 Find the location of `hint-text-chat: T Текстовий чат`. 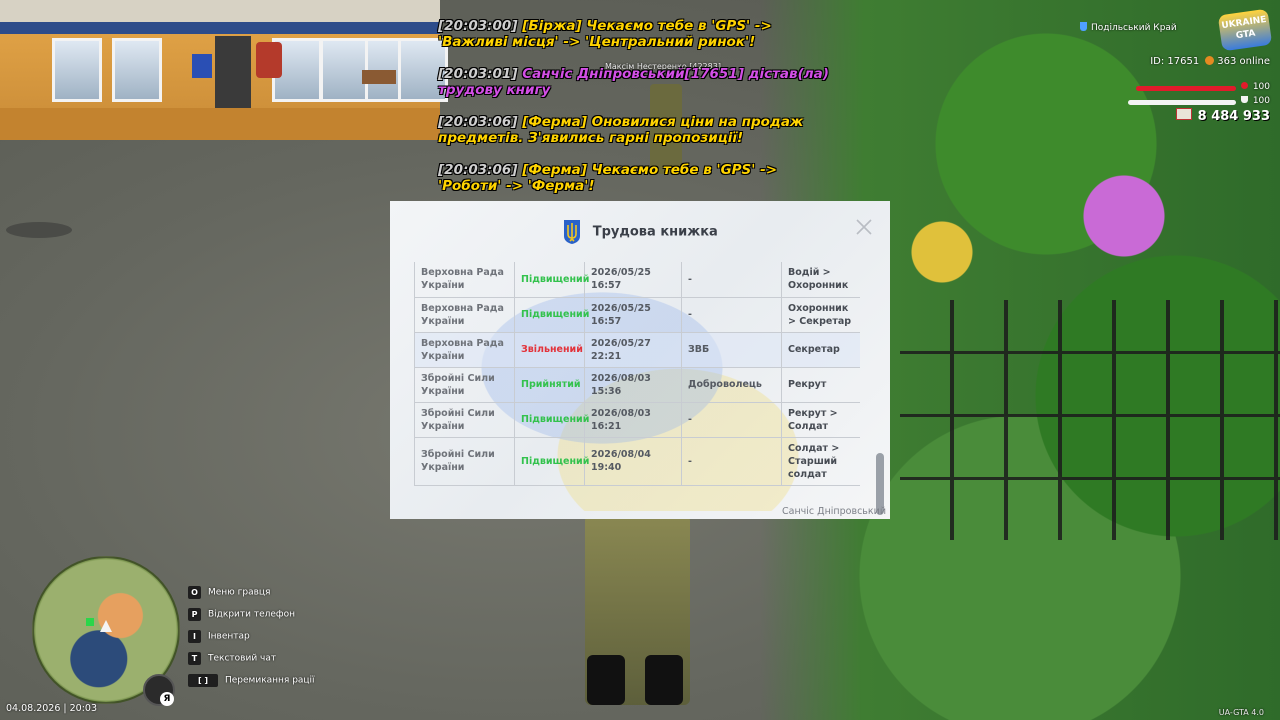

hint-text-chat: T Текстовий чат is located at coordinates (251, 663).